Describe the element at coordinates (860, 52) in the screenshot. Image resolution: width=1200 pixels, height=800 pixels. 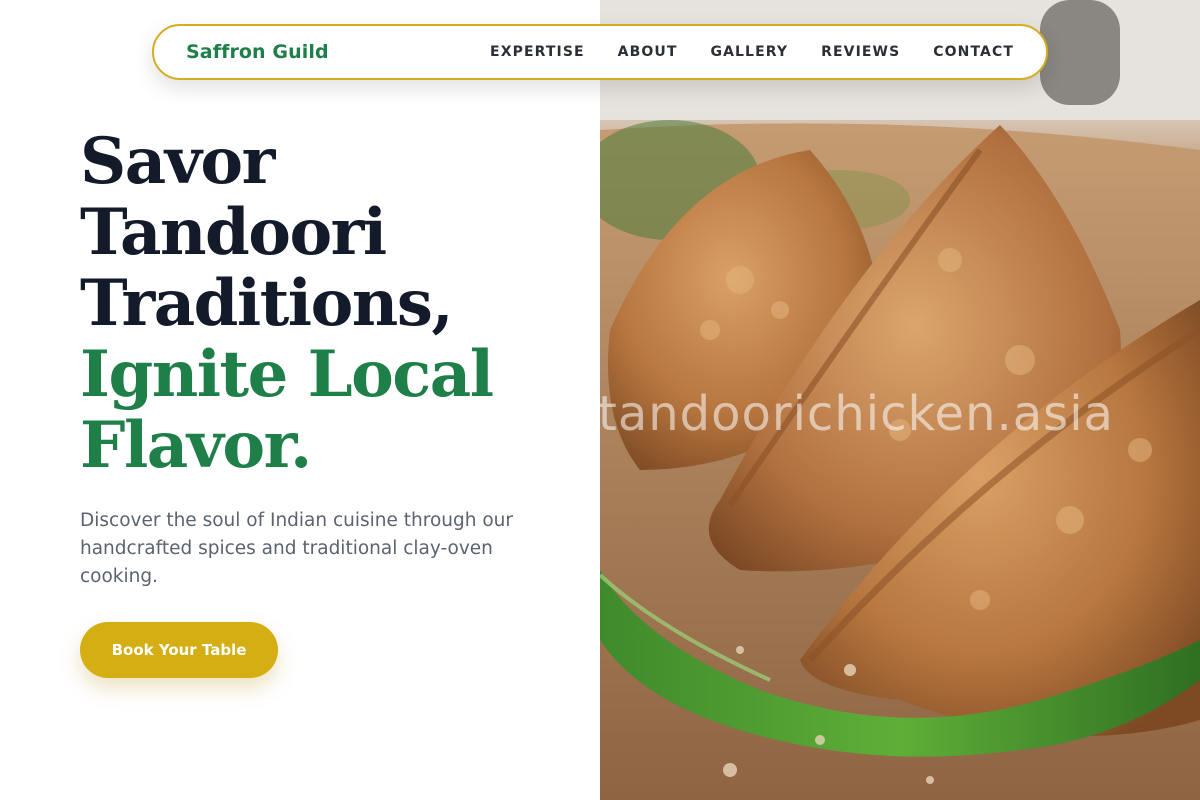
I see `nav-link-reviews: REVIEWS` at that location.